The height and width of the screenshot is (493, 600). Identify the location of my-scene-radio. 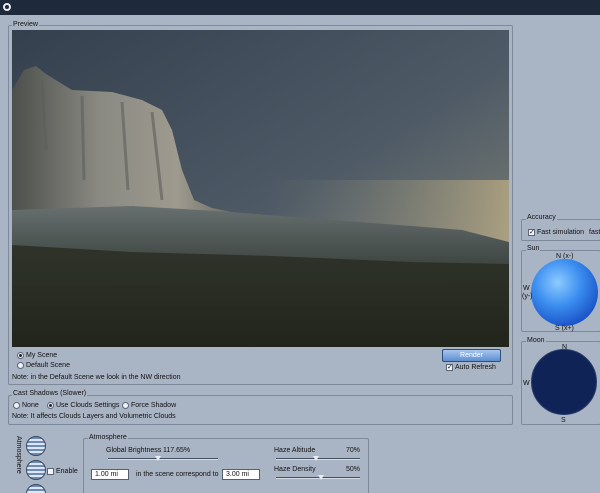
(20, 355).